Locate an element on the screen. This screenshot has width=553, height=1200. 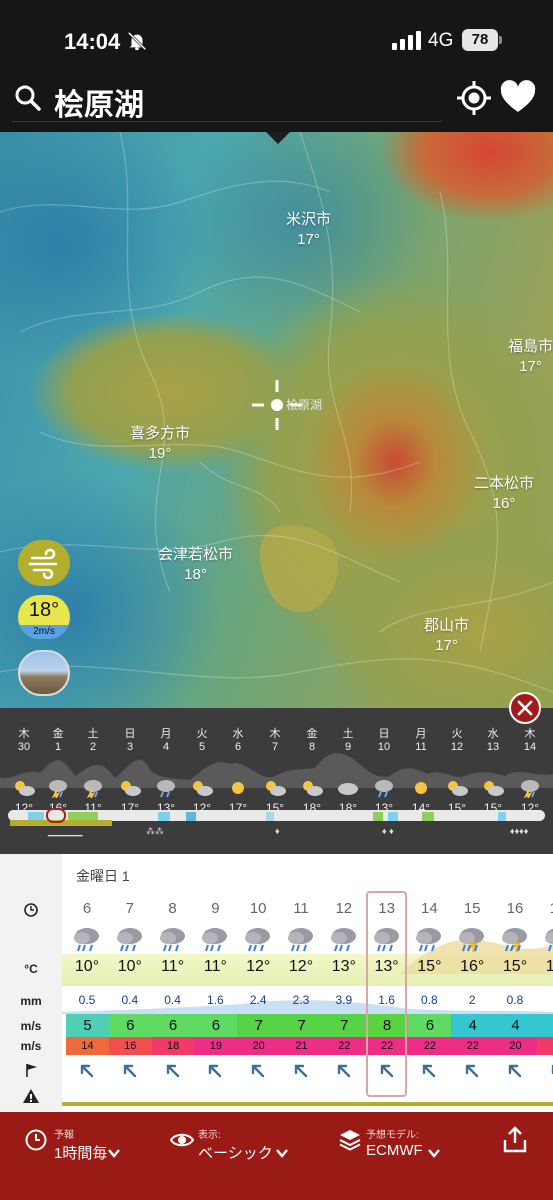
gust-cell: 22 is located at coordinates (473, 1046).